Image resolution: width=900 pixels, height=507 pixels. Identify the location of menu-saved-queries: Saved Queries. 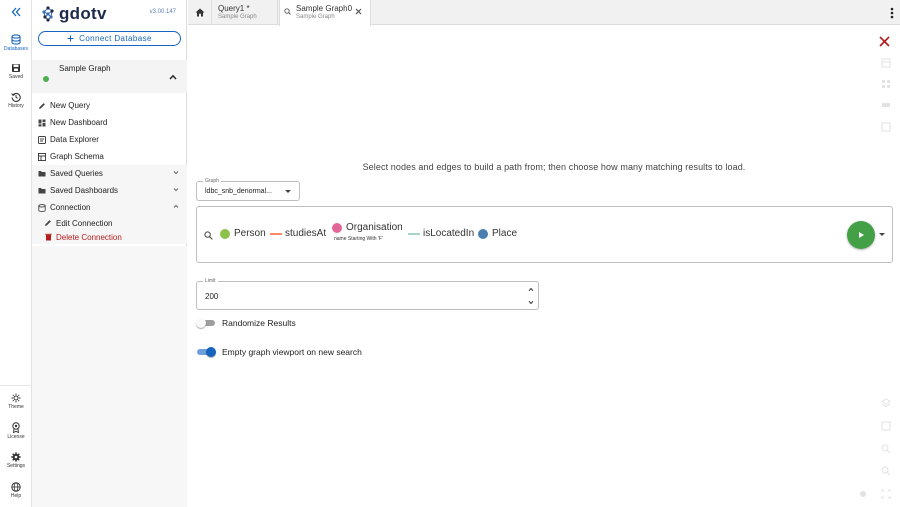
(109, 173).